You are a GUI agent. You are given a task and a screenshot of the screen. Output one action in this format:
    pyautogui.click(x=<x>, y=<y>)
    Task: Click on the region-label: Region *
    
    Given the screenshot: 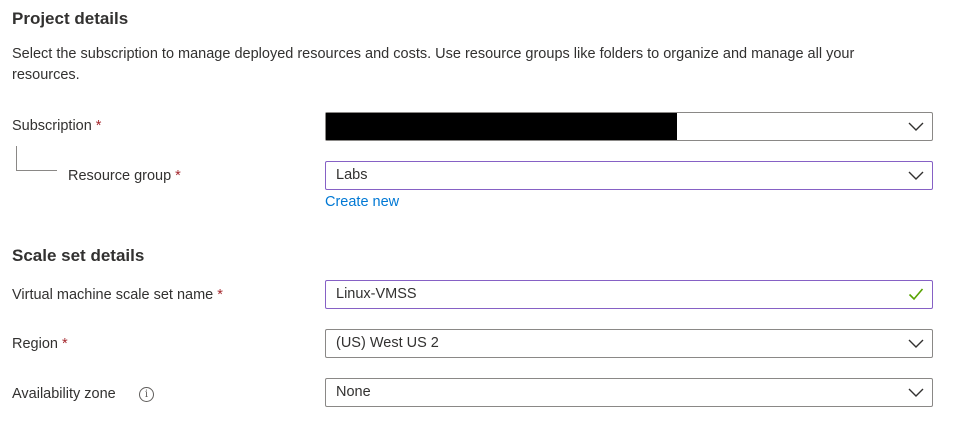 What is the action you would take?
    pyautogui.click(x=40, y=344)
    